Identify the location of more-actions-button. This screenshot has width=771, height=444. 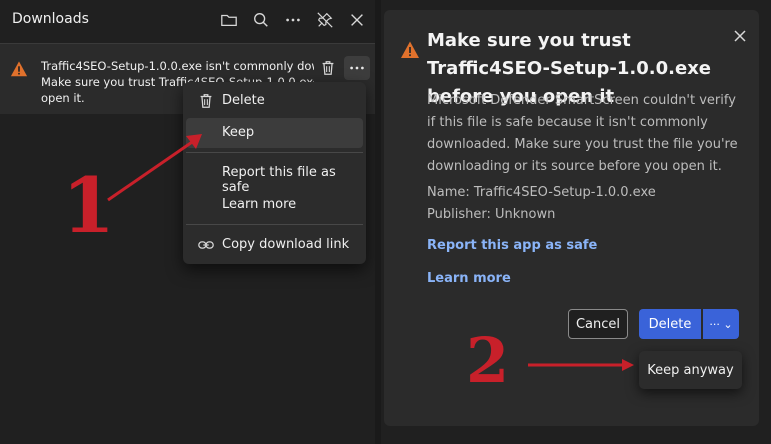
(357, 68).